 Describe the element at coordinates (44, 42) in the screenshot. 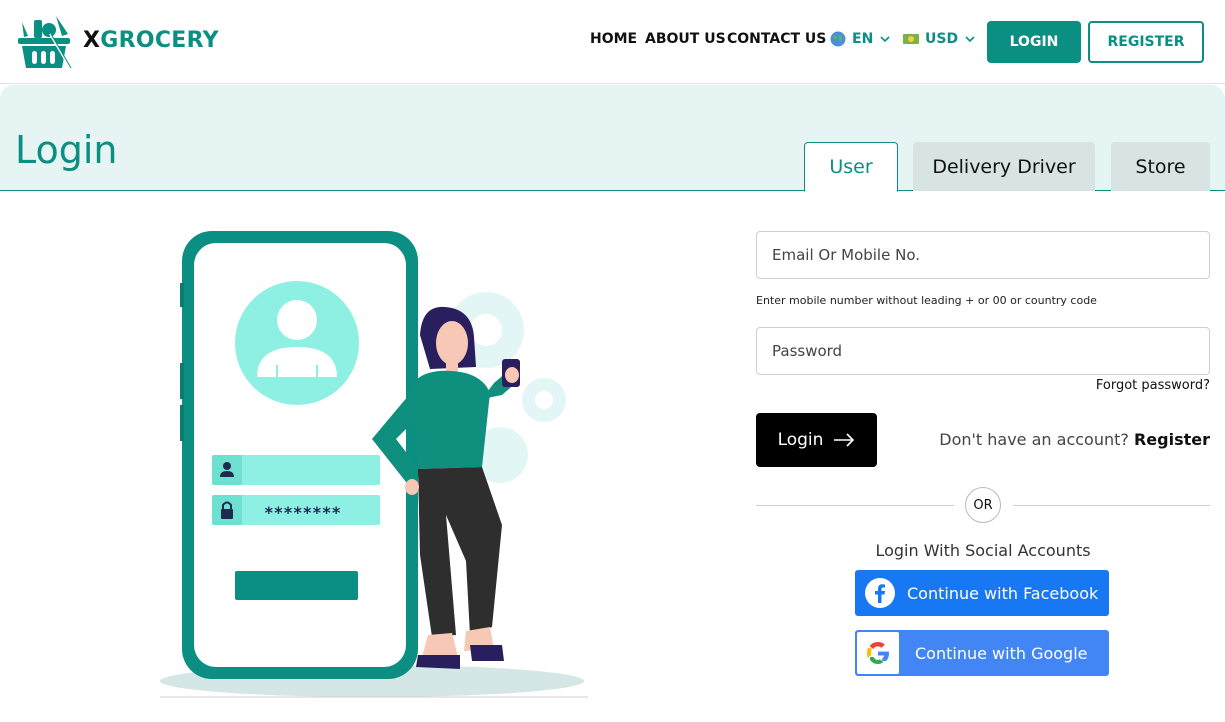

I see `grocery-basket-logo-icon` at that location.